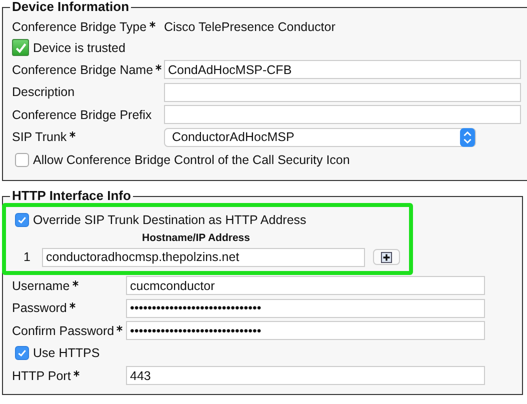 The image size is (527, 404). What do you see at coordinates (305, 286) in the screenshot?
I see `text-field: cucmconductor` at bounding box center [305, 286].